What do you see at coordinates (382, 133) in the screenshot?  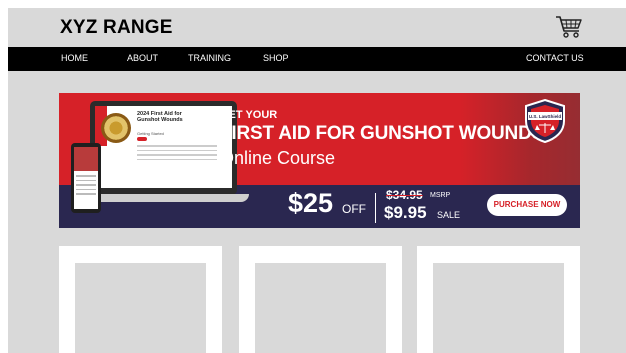 I see `banner-title: FIRST AID FOR GUNSHOT WOUNDS` at bounding box center [382, 133].